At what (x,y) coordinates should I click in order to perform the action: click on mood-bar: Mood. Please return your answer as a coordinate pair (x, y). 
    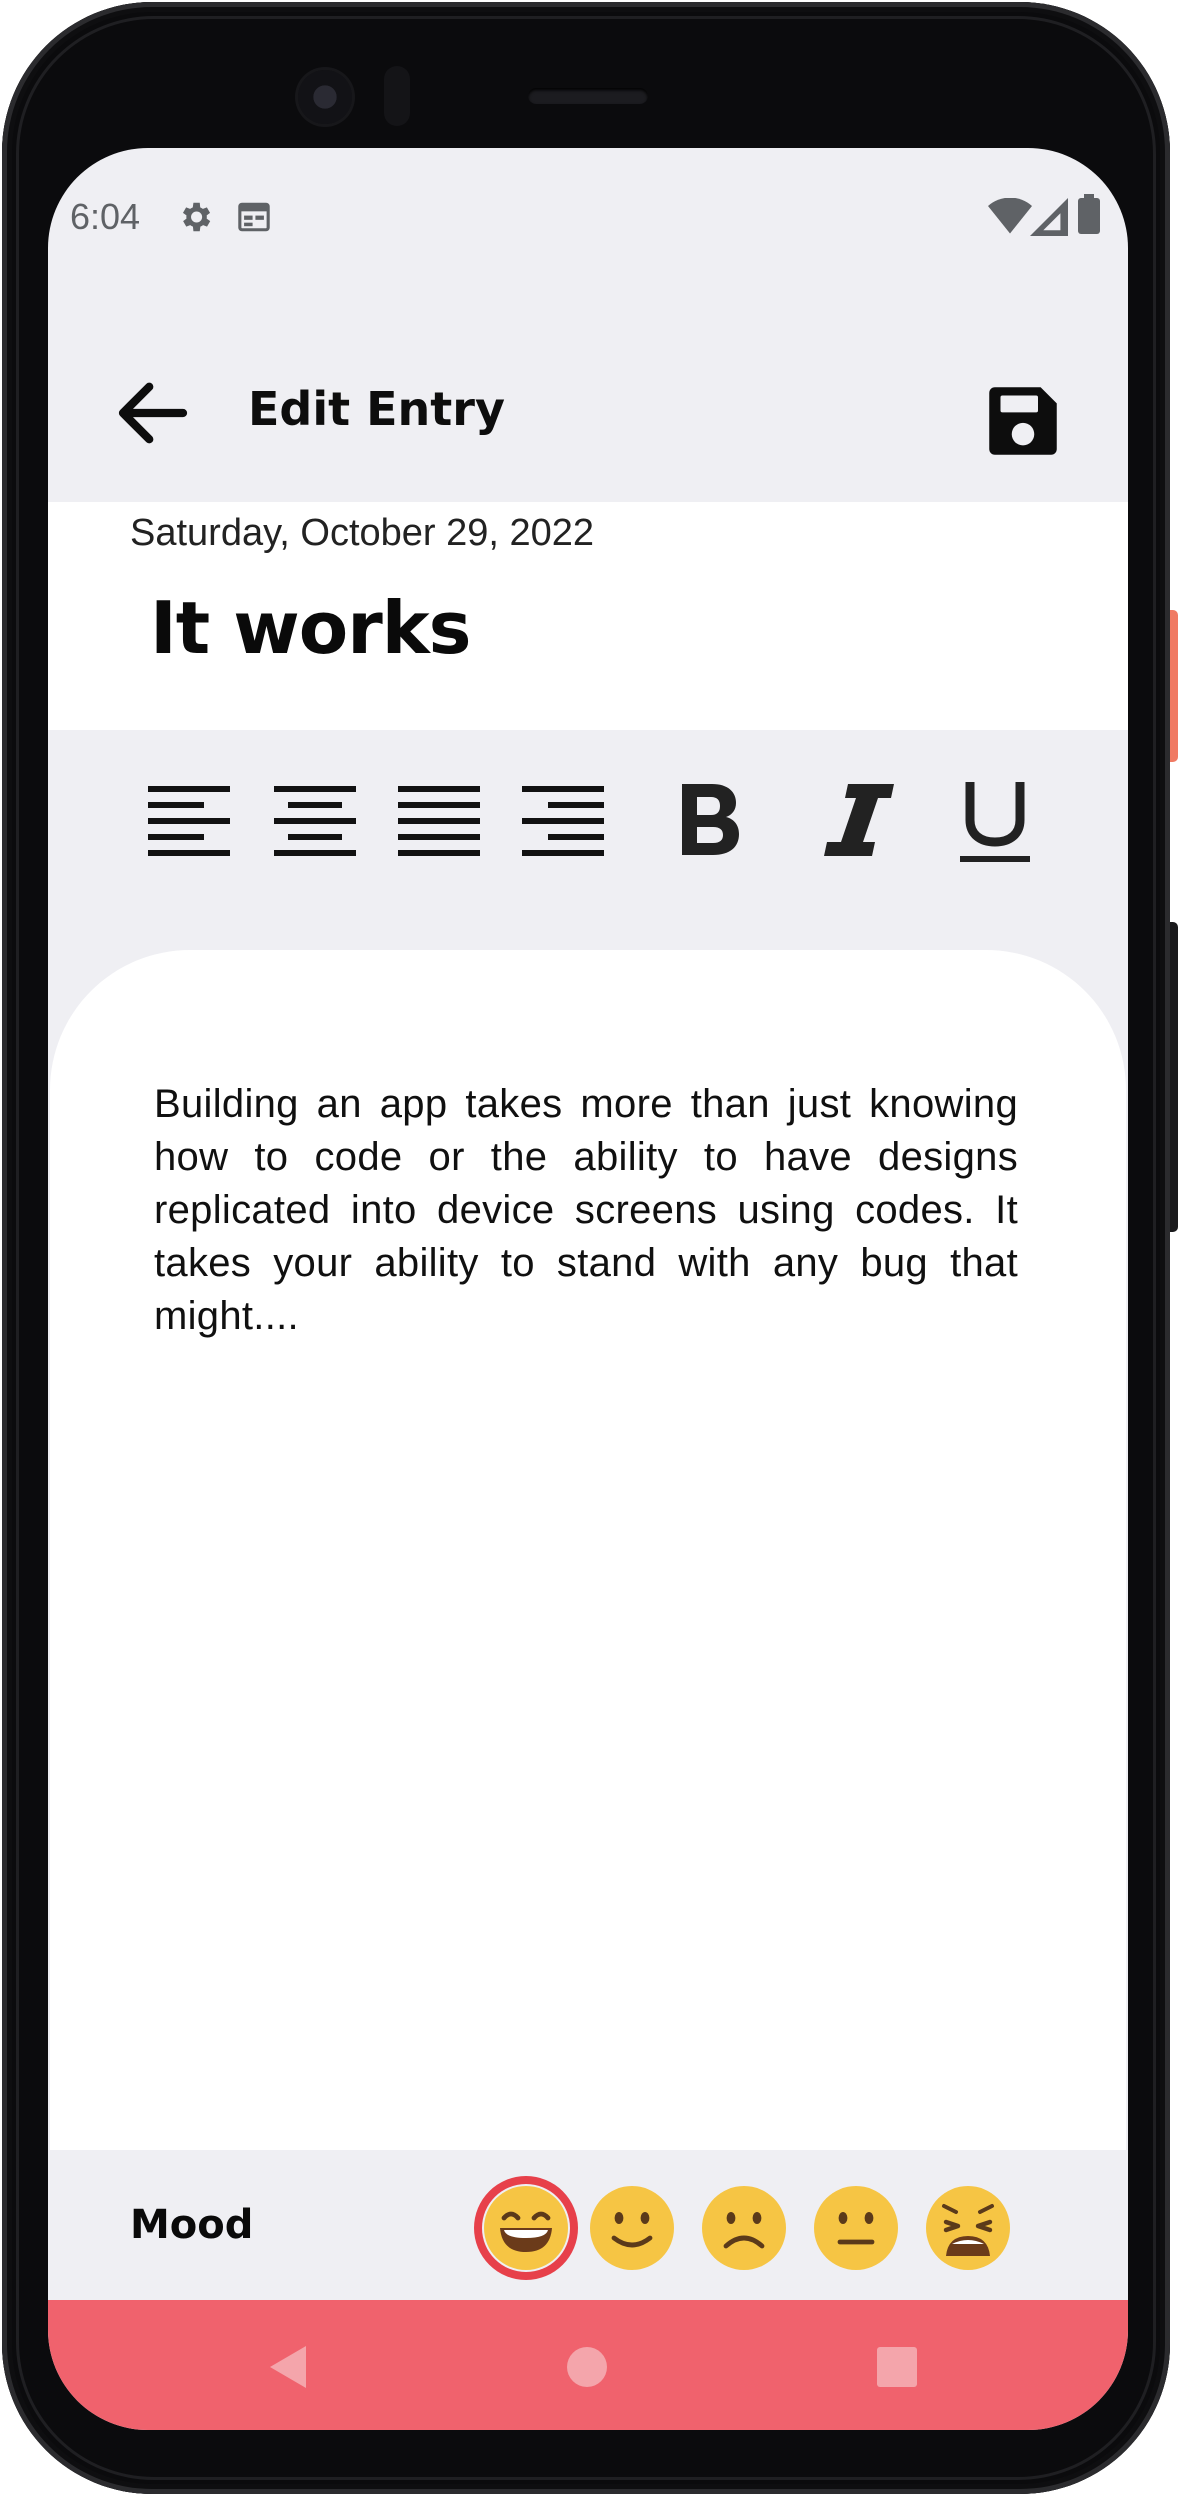
    Looking at the image, I should click on (588, 2225).